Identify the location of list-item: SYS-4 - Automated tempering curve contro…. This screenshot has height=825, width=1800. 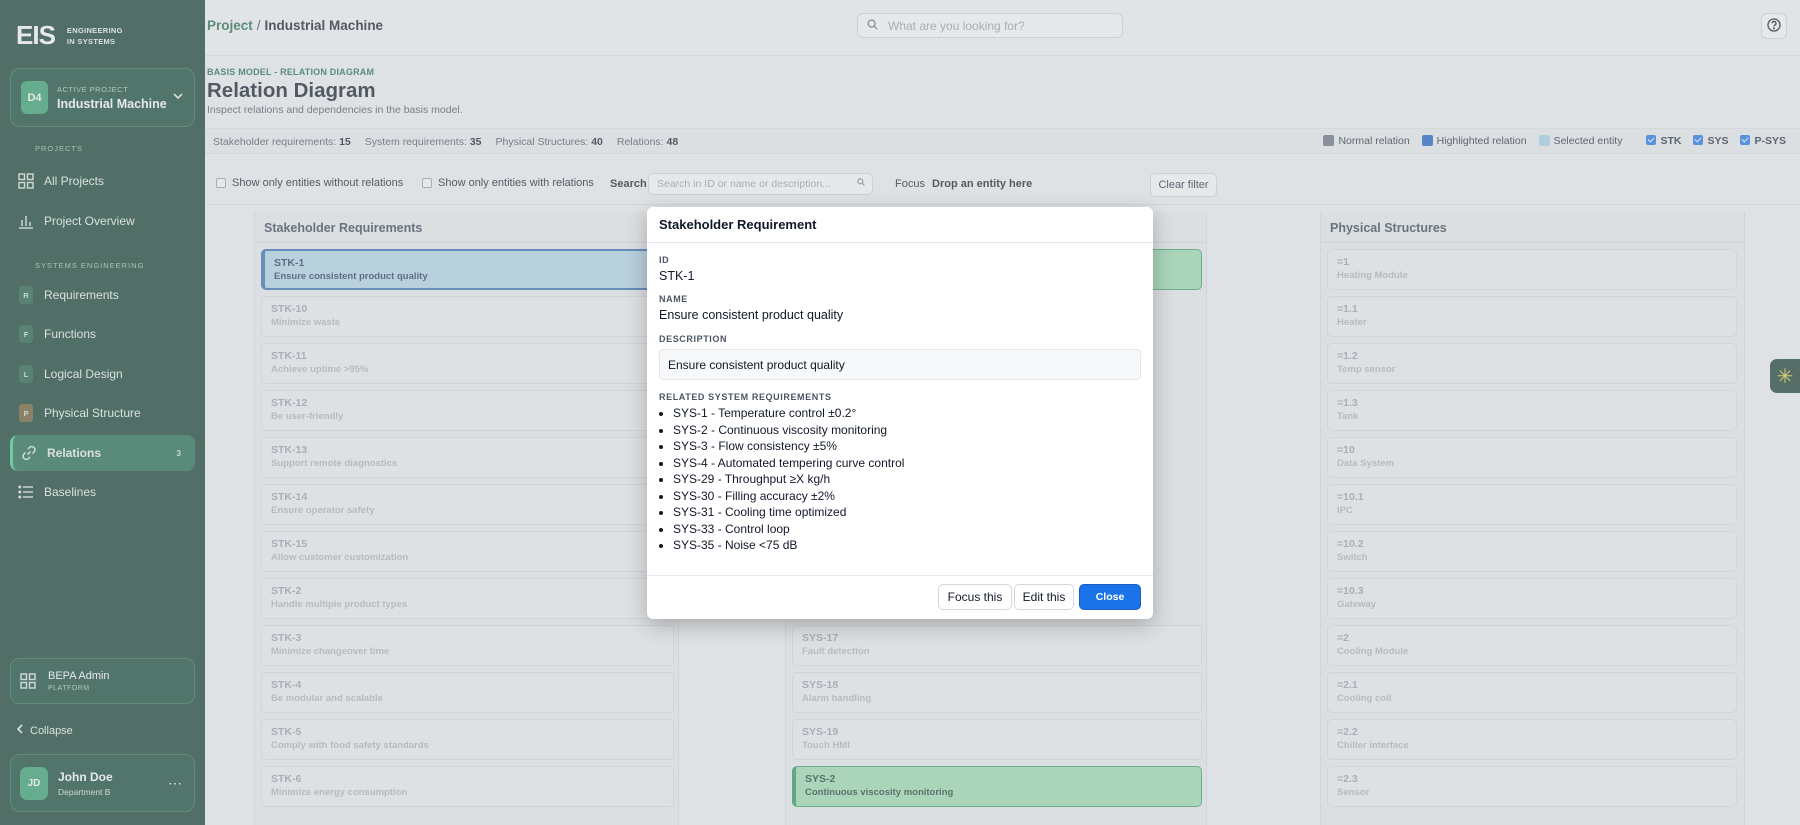
(907, 463).